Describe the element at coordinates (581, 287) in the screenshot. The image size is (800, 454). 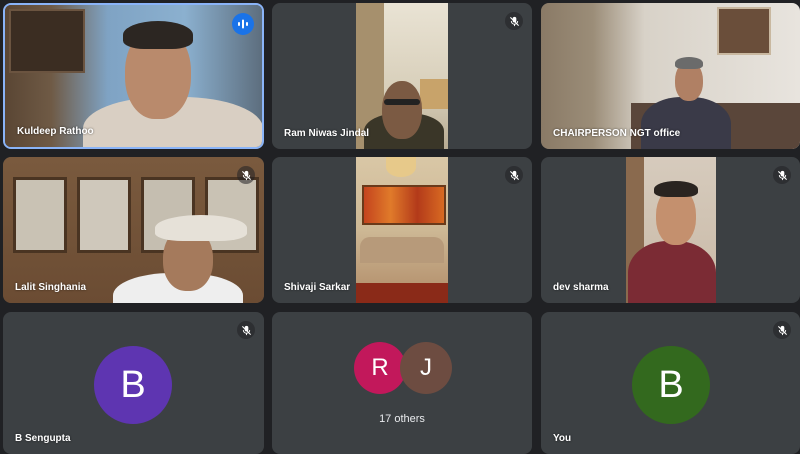
I see `participant-name: dev sharma` at that location.